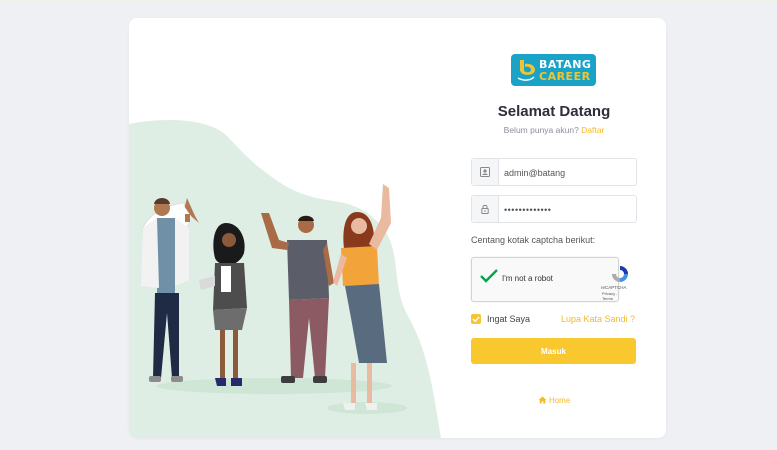  What do you see at coordinates (567, 173) in the screenshot?
I see `username-input` at bounding box center [567, 173].